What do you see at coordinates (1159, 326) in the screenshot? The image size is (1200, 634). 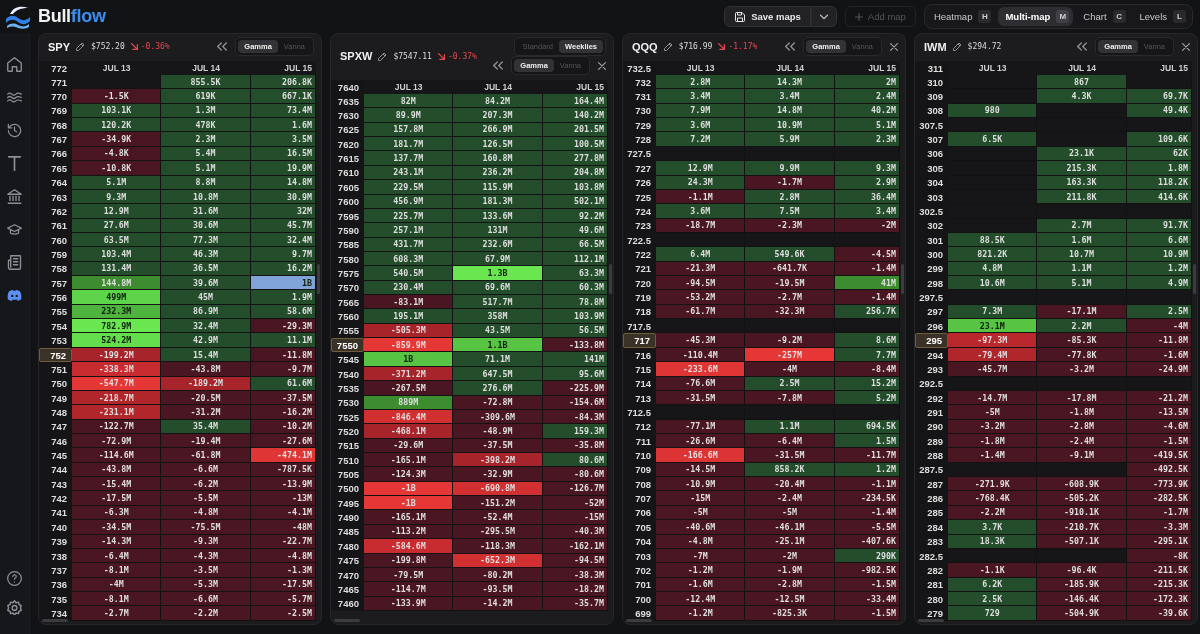 I see `heatmap-cell: -4M` at bounding box center [1159, 326].